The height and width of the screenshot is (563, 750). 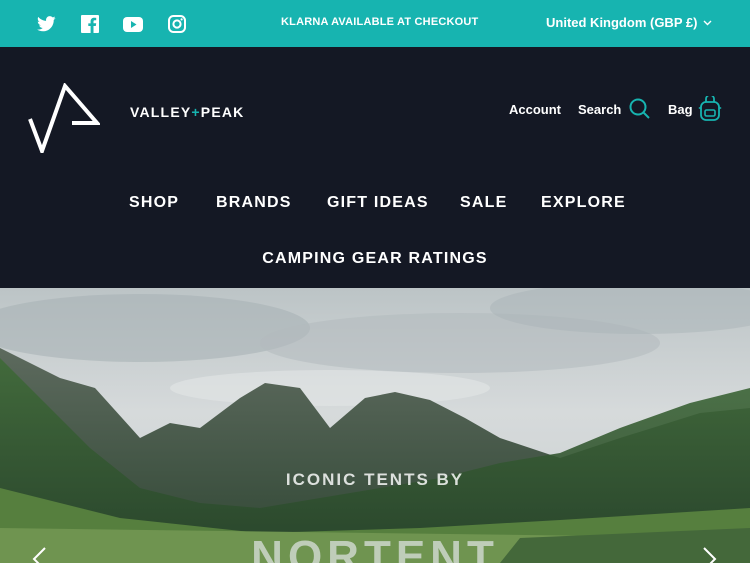 What do you see at coordinates (161, 112) in the screenshot?
I see `brand-prefix: VALLEY` at bounding box center [161, 112].